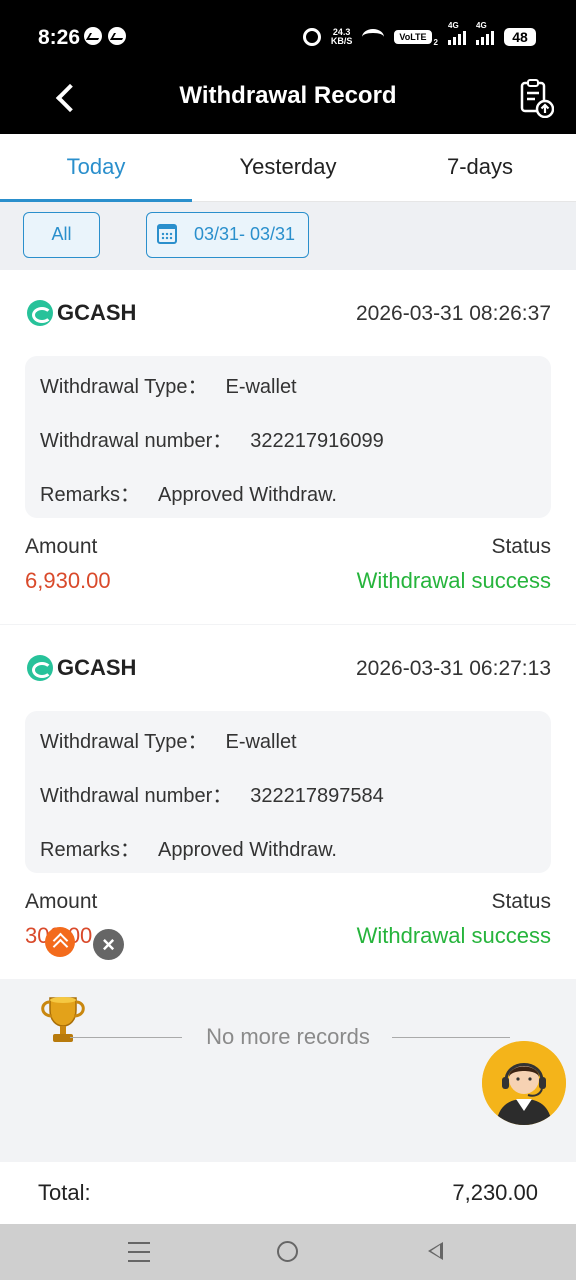 This screenshot has width=576, height=1280. I want to click on close-float-button: ×, so click(108, 944).